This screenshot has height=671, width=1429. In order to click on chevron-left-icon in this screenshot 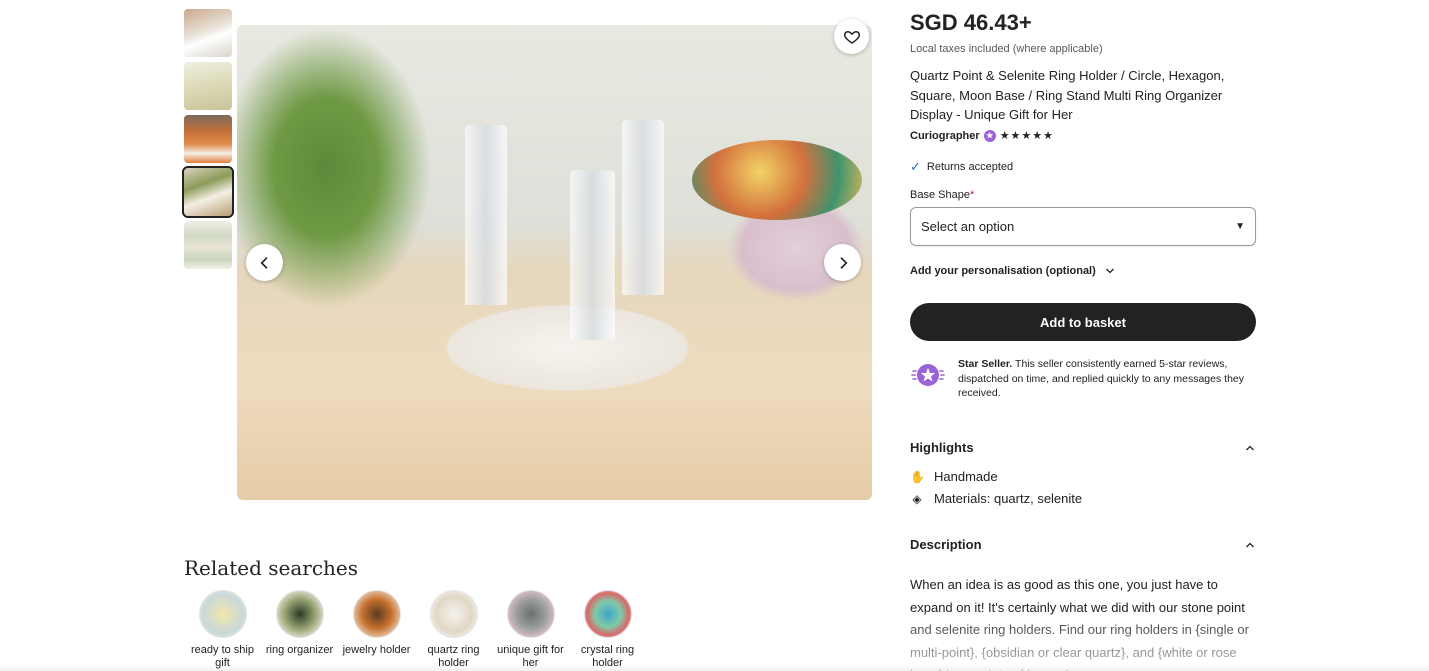, I will do `click(263, 262)`.